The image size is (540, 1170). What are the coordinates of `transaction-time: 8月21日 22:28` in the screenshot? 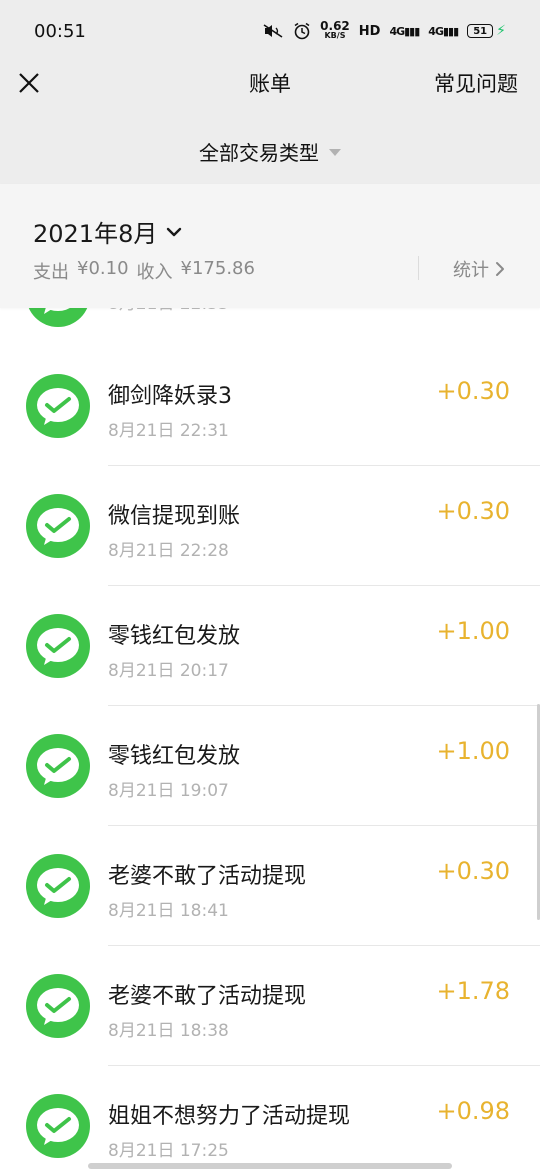 It's located at (168, 551).